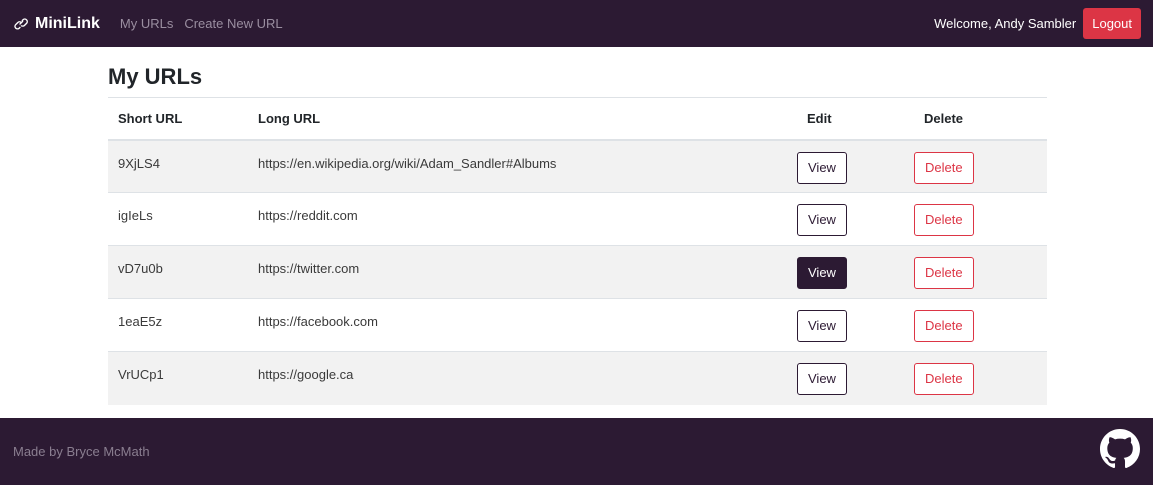 The image size is (1153, 485). I want to click on short-url-cell: 9XjLS4, so click(139, 163).